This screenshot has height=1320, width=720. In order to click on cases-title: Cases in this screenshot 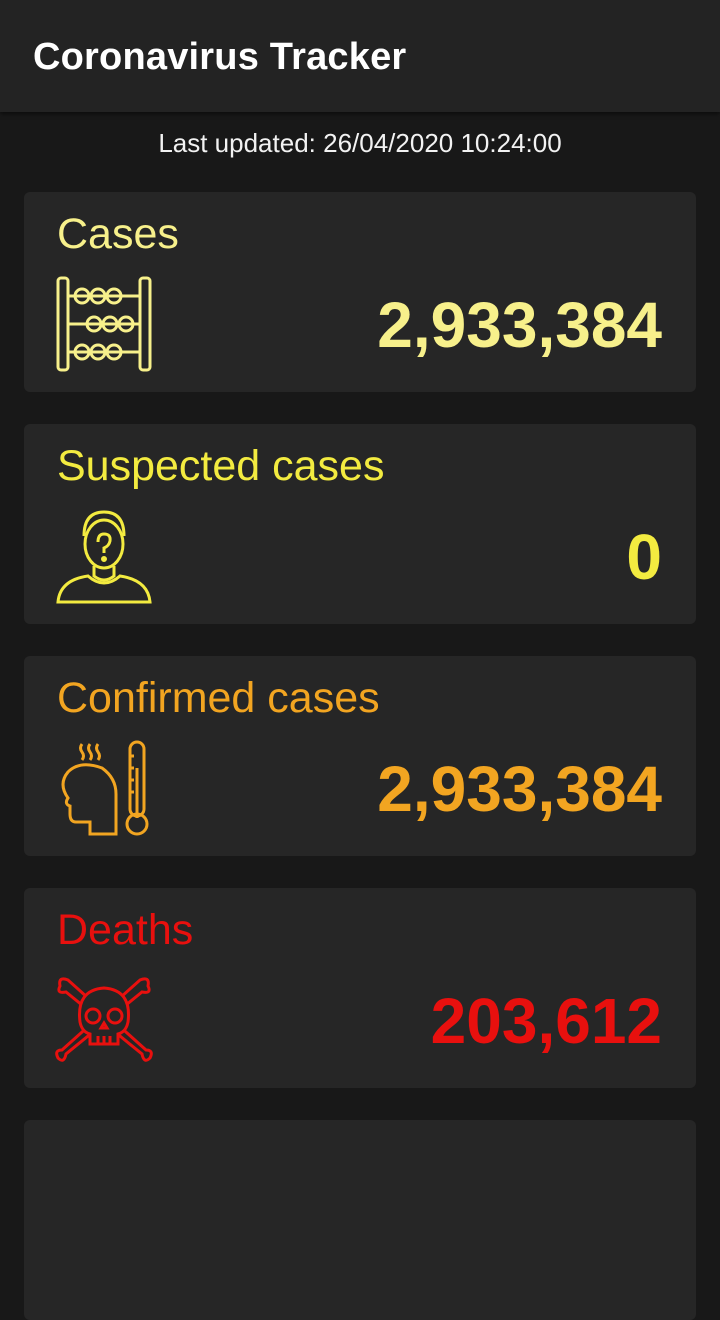, I will do `click(118, 234)`.